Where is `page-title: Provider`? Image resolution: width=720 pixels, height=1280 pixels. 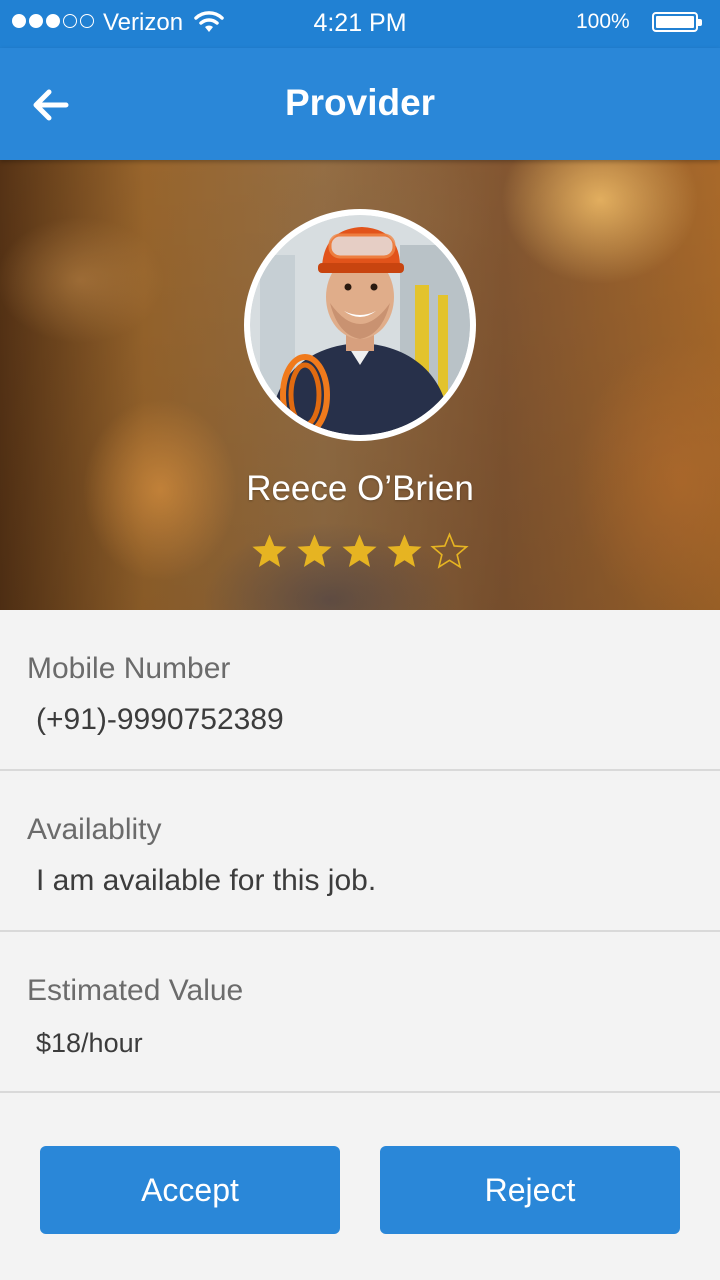
page-title: Provider is located at coordinates (360, 102).